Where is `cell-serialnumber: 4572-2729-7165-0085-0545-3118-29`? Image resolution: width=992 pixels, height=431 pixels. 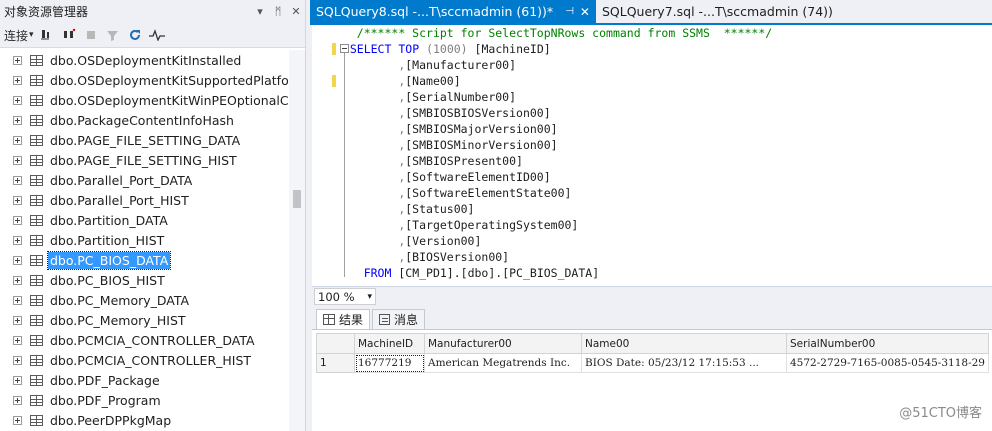 cell-serialnumber: 4572-2729-7165-0085-0545-3118-29 is located at coordinates (887, 363).